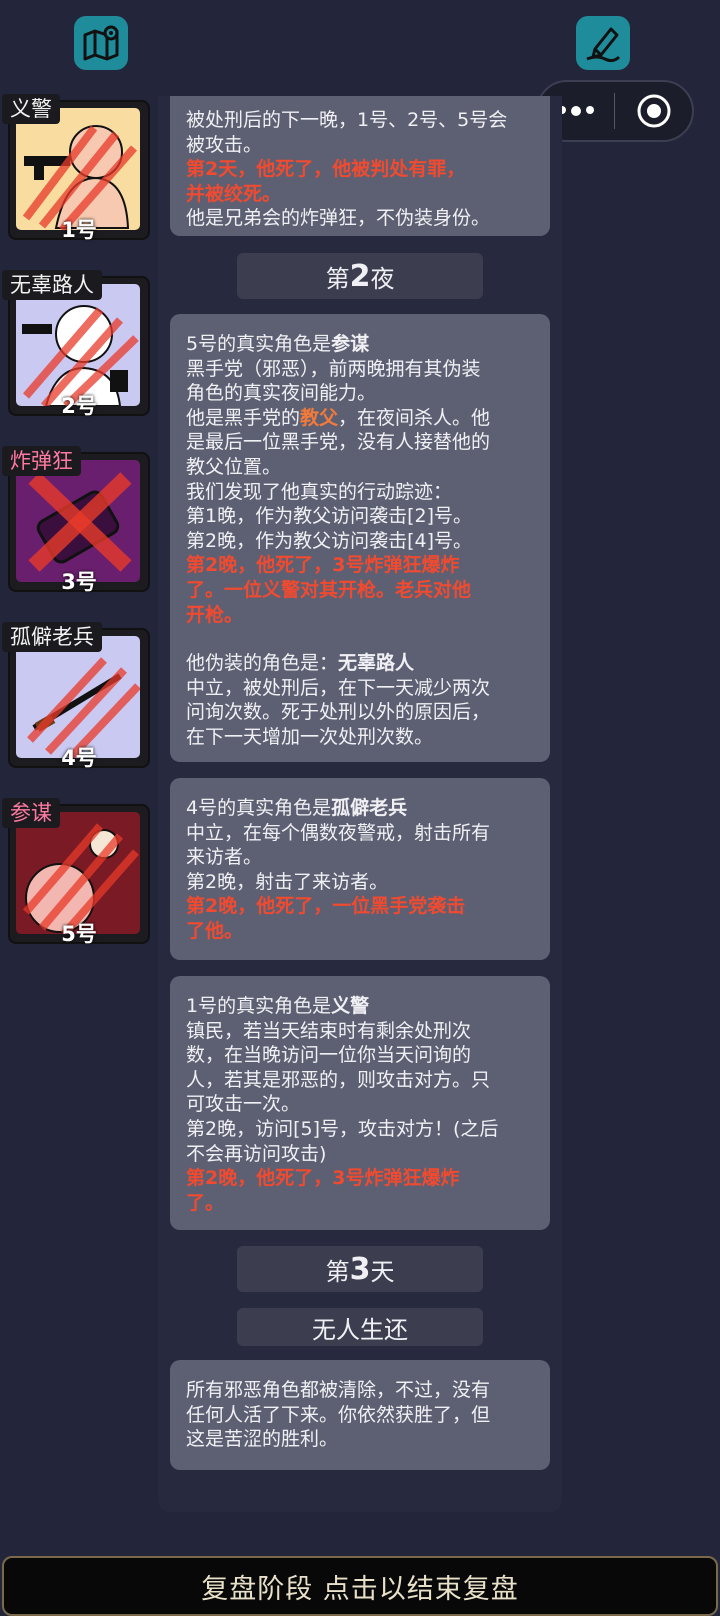 This screenshot has height=1616, width=720. I want to click on banner-text: 天, so click(382, 1271).